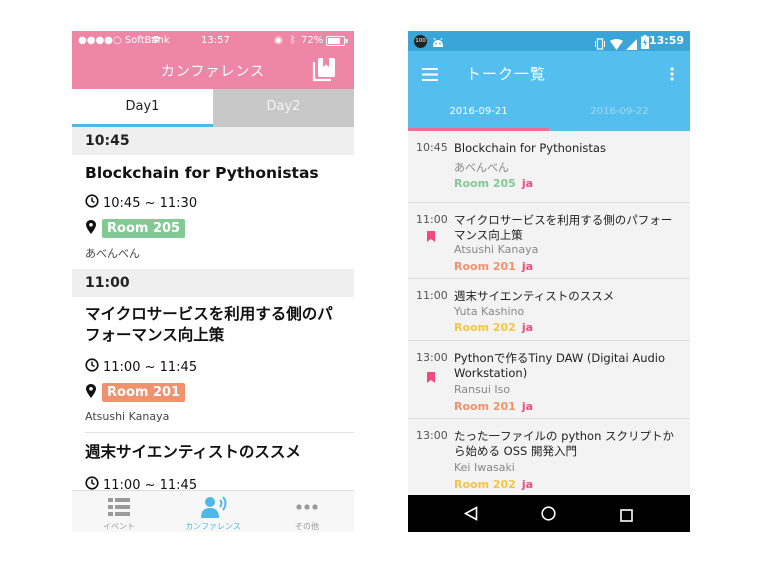 This screenshot has width=768, height=566. I want to click on overflow-icon, so click(672, 75).